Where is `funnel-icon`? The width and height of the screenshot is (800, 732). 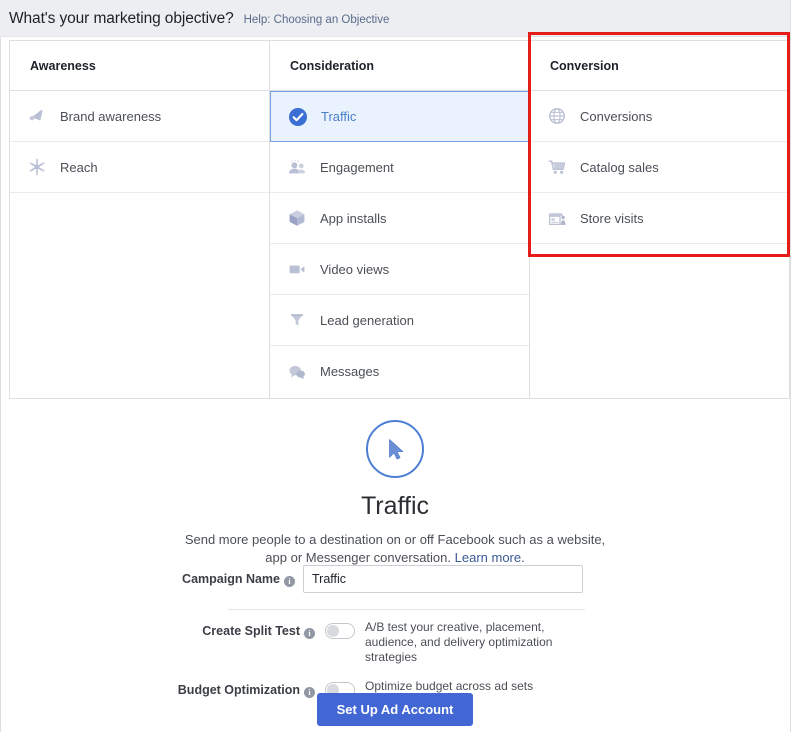 funnel-icon is located at coordinates (297, 320).